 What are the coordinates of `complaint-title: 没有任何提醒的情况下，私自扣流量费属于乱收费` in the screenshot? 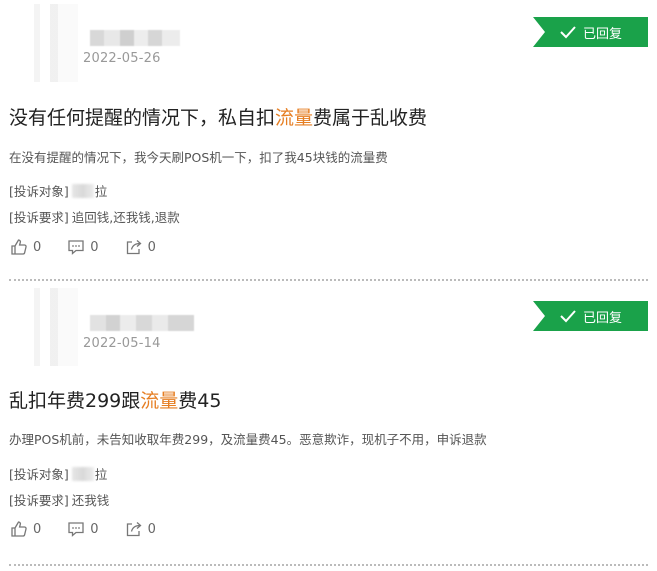 It's located at (218, 116).